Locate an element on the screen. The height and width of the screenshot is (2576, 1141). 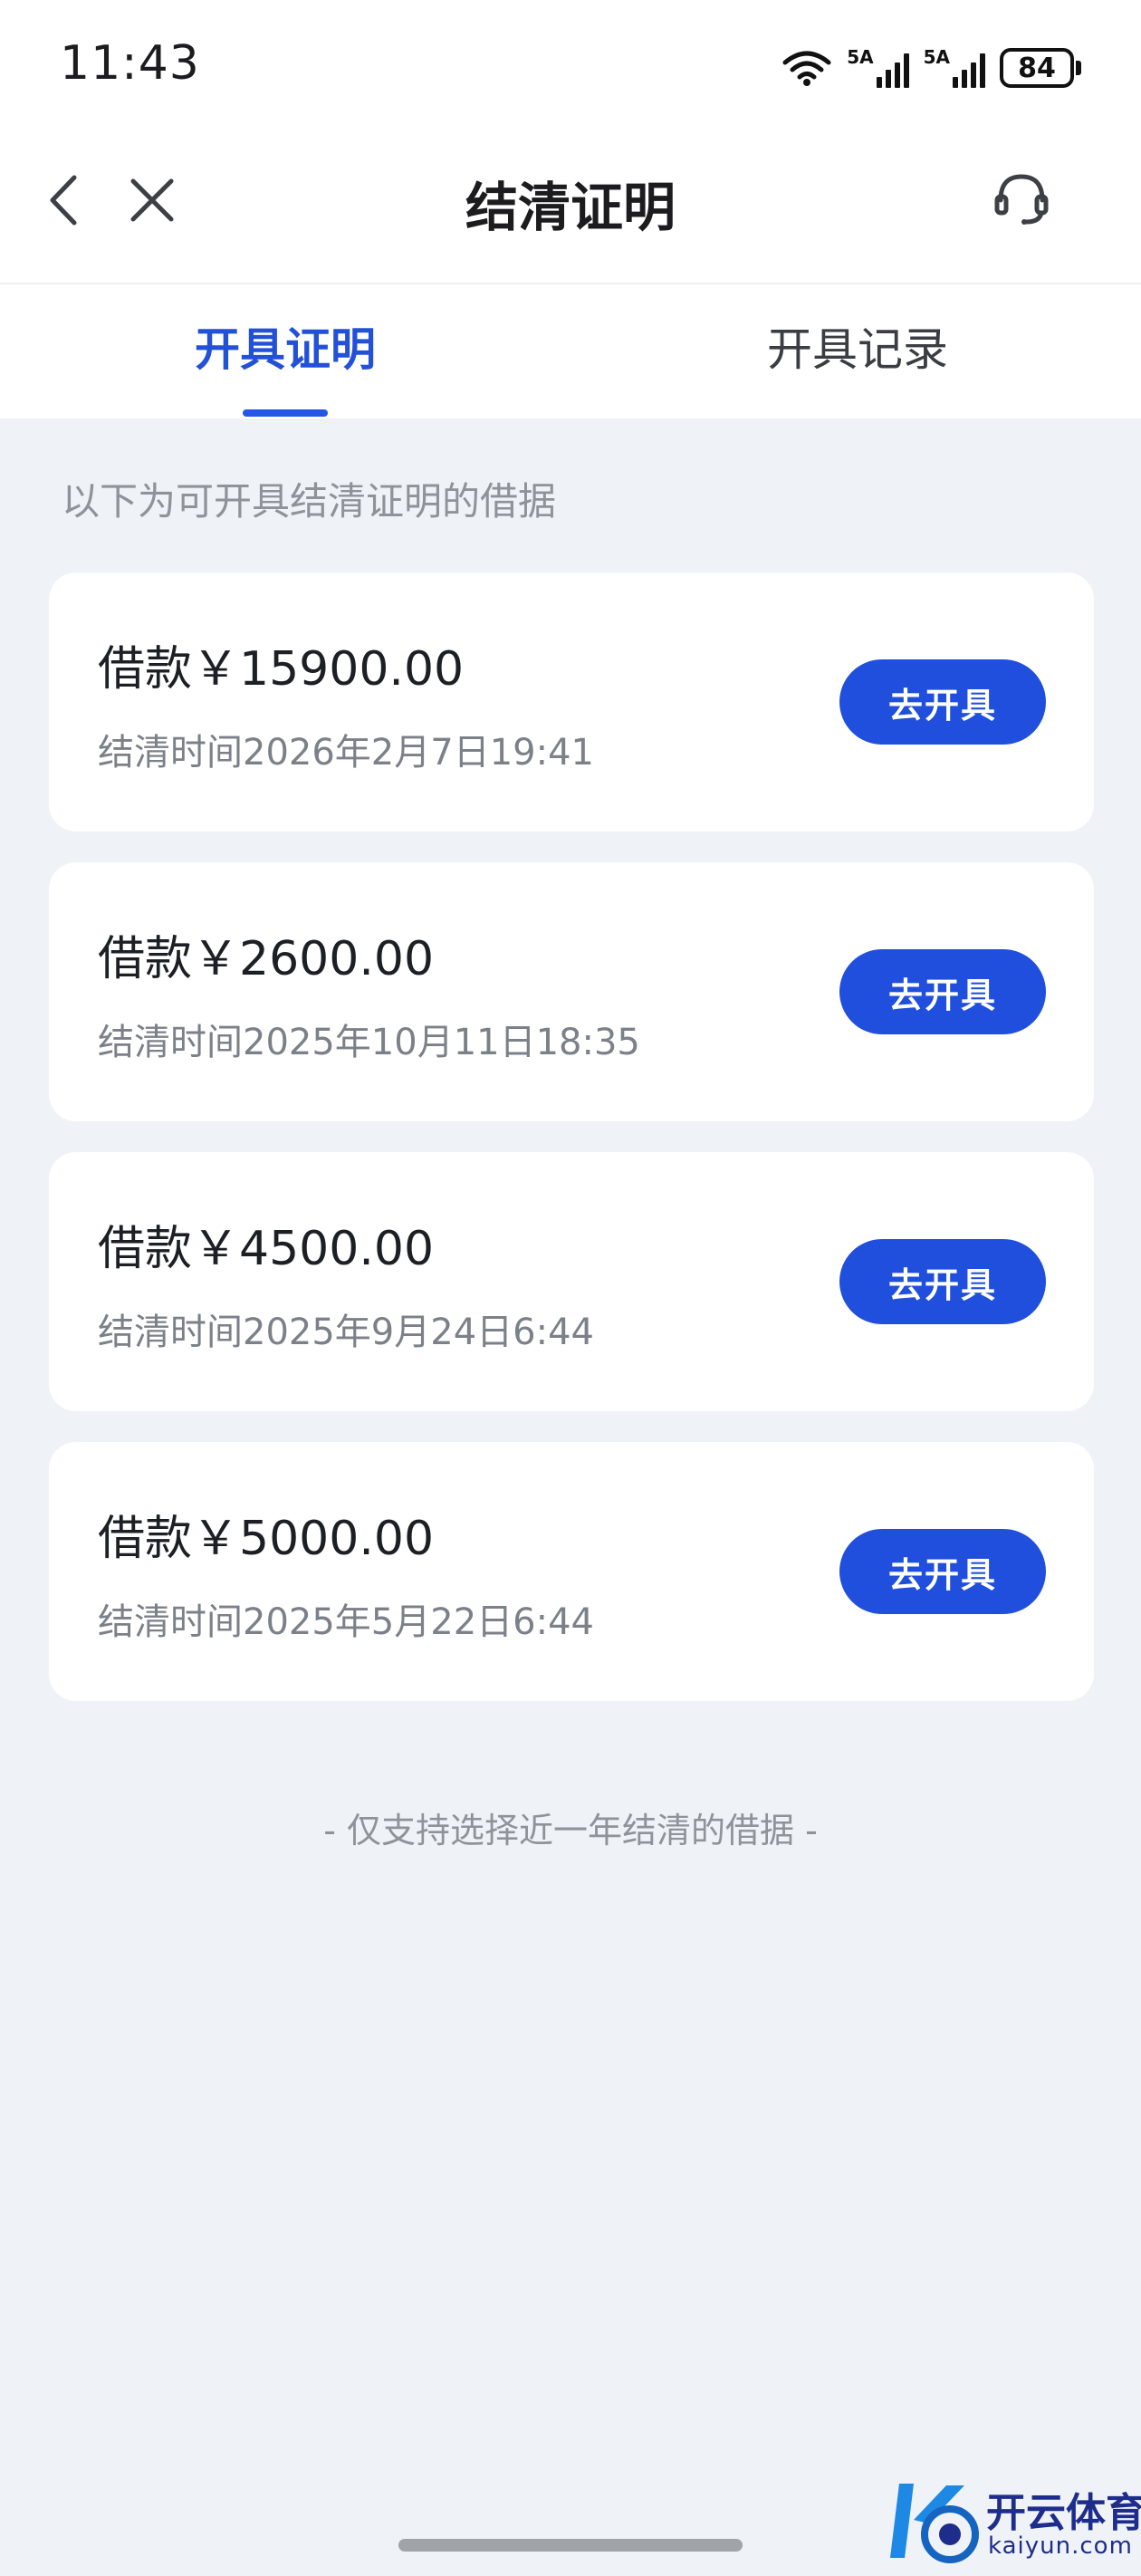
close-icon is located at coordinates (152, 200).